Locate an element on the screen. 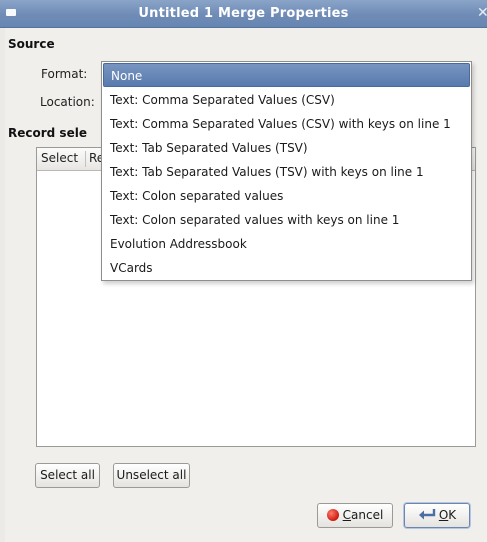 This screenshot has height=542, width=487. window-title: Untitled 1 Merge Properties is located at coordinates (243, 13).